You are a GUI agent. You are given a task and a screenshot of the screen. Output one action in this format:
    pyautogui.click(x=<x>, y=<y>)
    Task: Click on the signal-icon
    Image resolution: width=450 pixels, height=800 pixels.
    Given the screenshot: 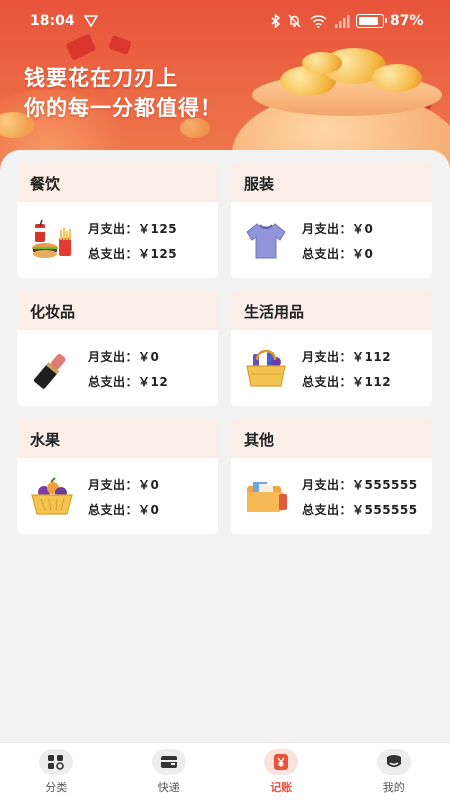 What is the action you would take?
    pyautogui.click(x=342, y=21)
    